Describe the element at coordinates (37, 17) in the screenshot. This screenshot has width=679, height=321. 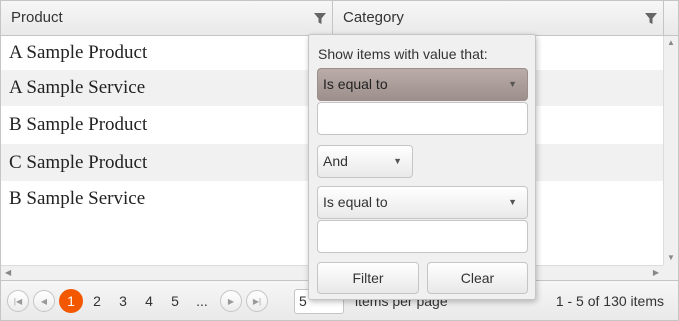
I see `column-header-product-label: Product` at that location.